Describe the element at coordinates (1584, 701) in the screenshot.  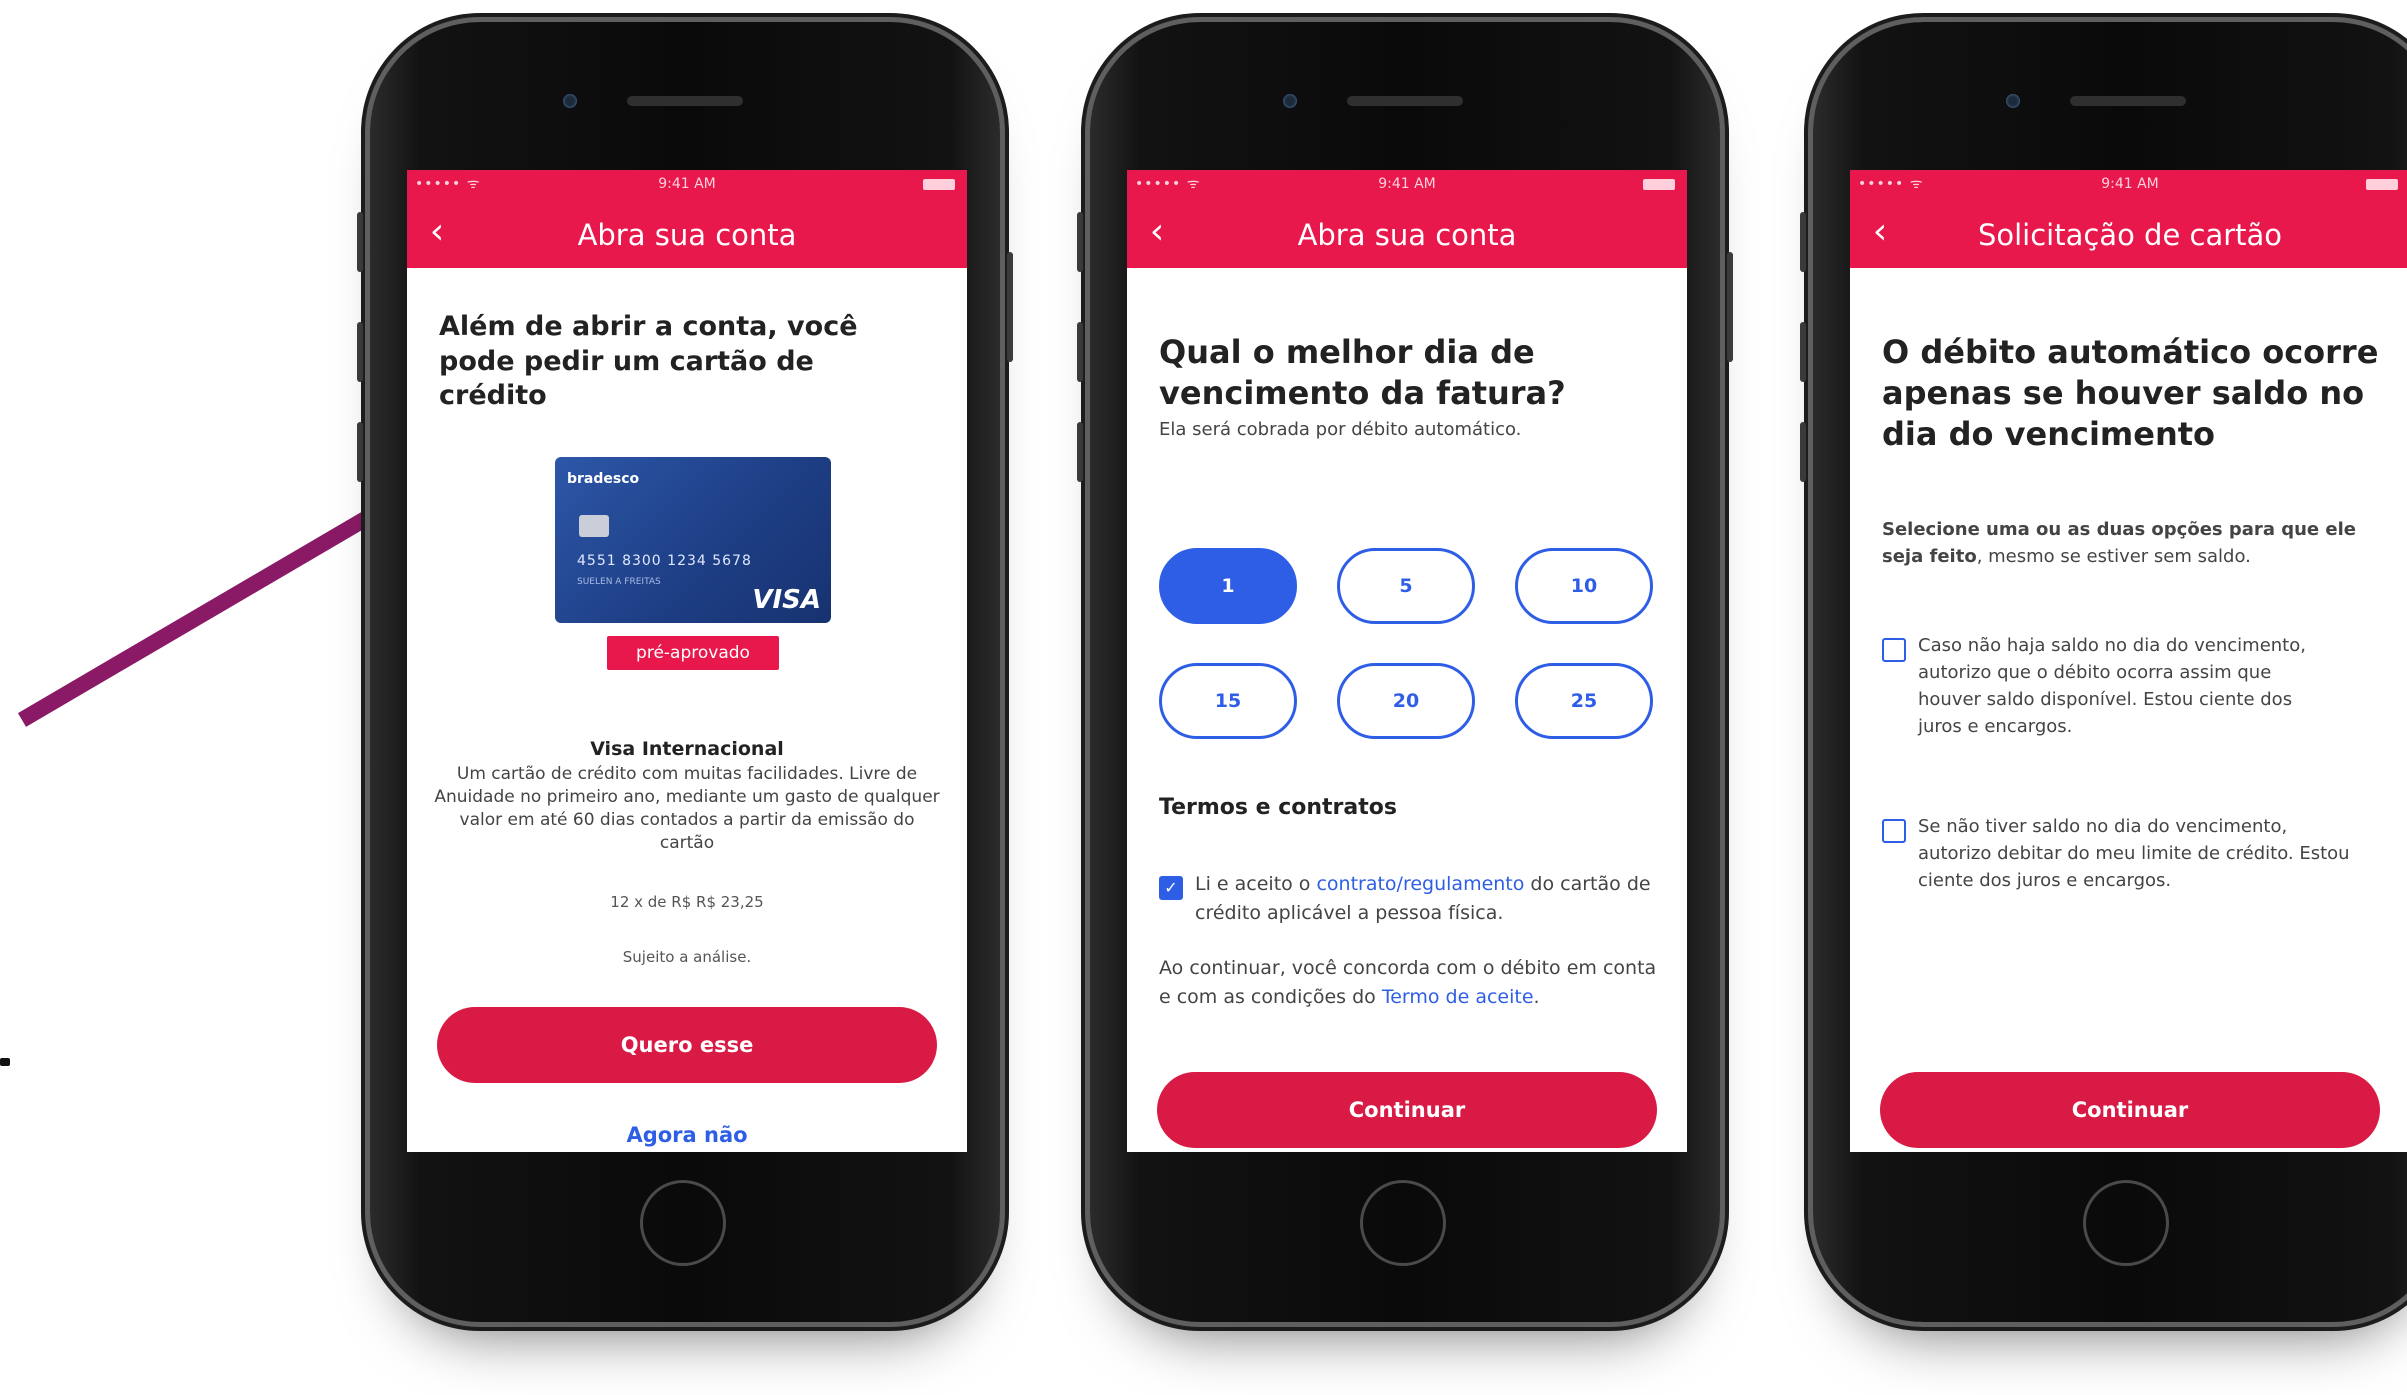
I see `day-option-25: 25` at that location.